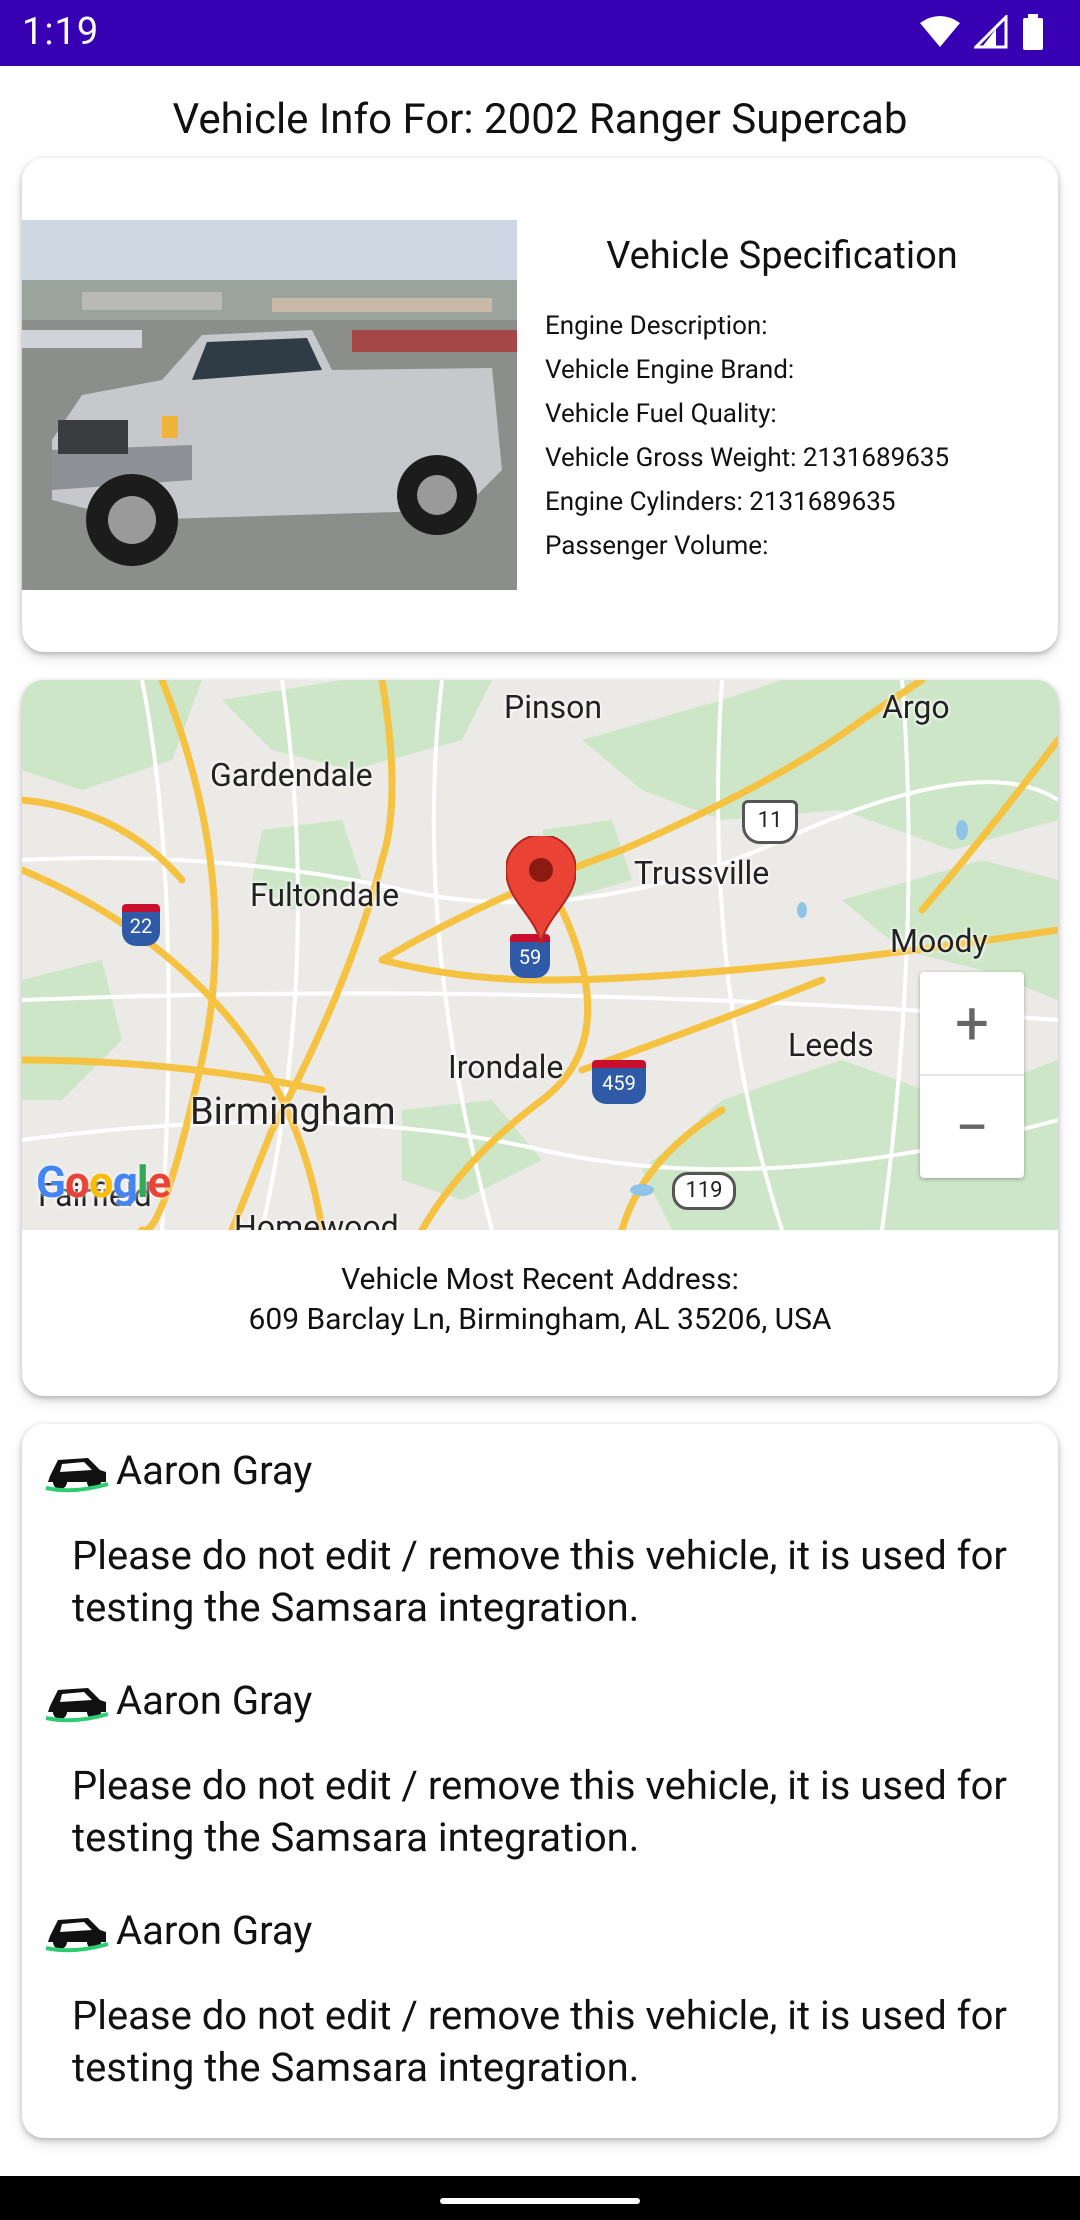  I want to click on us-119-shield: 119, so click(704, 1191).